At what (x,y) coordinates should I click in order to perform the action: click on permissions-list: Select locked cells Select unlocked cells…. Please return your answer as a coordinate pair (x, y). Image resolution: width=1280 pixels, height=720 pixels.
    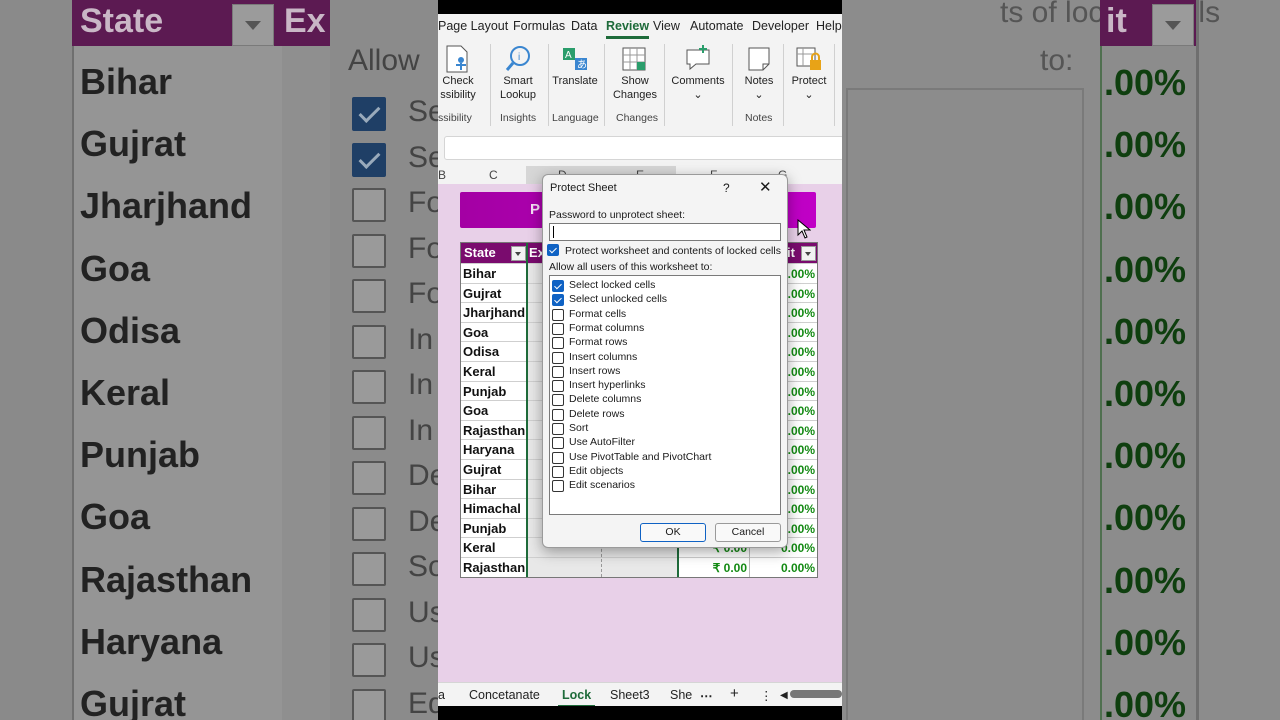
    Looking at the image, I should click on (665, 395).